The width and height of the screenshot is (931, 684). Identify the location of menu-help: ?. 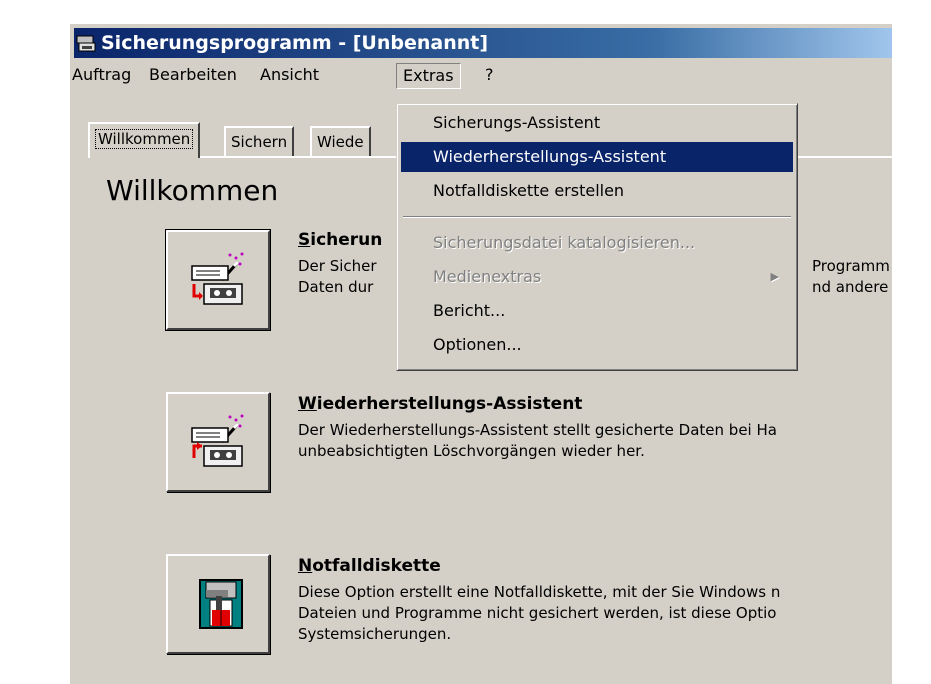
(489, 75).